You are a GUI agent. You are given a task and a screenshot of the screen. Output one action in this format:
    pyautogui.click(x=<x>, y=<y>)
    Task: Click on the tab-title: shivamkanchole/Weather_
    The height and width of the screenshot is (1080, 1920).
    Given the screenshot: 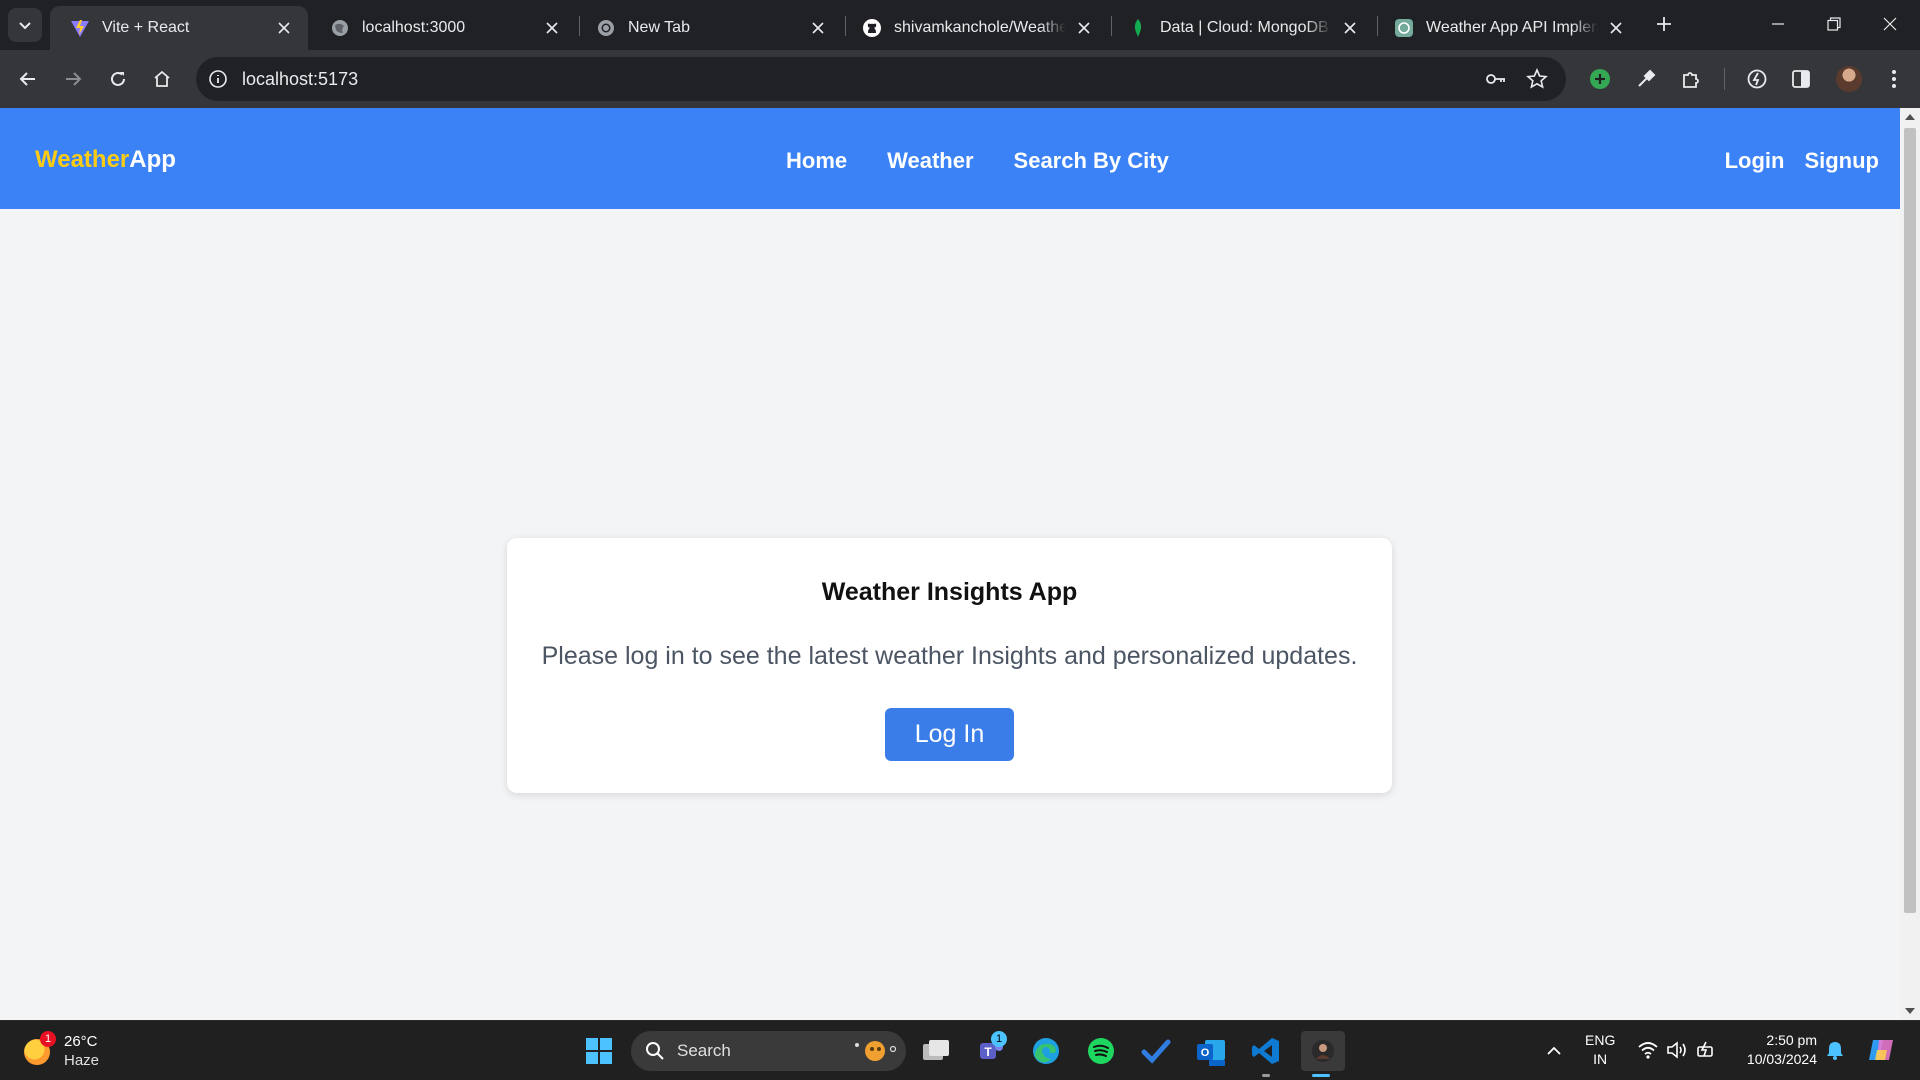 What is the action you would take?
    pyautogui.click(x=980, y=27)
    